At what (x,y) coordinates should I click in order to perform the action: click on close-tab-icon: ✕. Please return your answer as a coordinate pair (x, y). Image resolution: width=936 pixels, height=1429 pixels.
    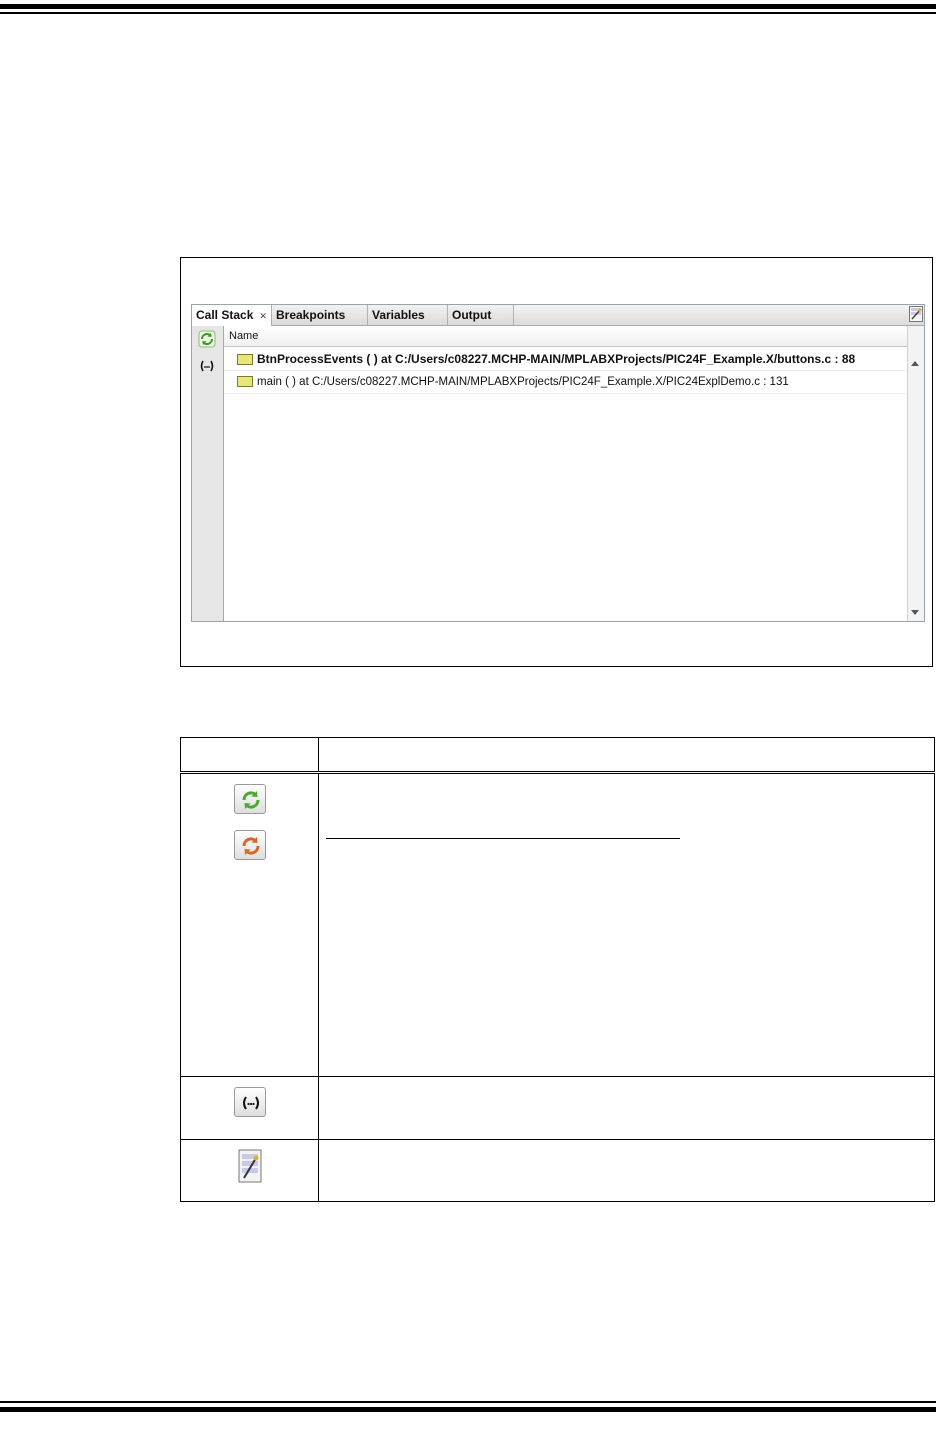
    Looking at the image, I should click on (263, 316).